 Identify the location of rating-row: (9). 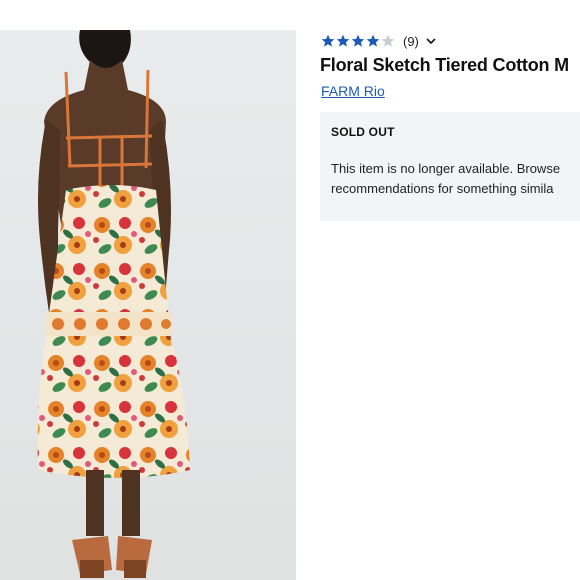
(379, 41).